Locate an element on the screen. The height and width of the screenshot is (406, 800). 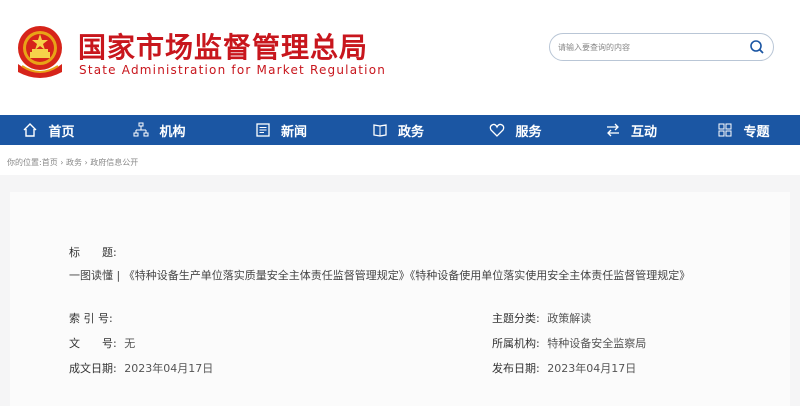
nav-item-topic: 专题 is located at coordinates (743, 130).